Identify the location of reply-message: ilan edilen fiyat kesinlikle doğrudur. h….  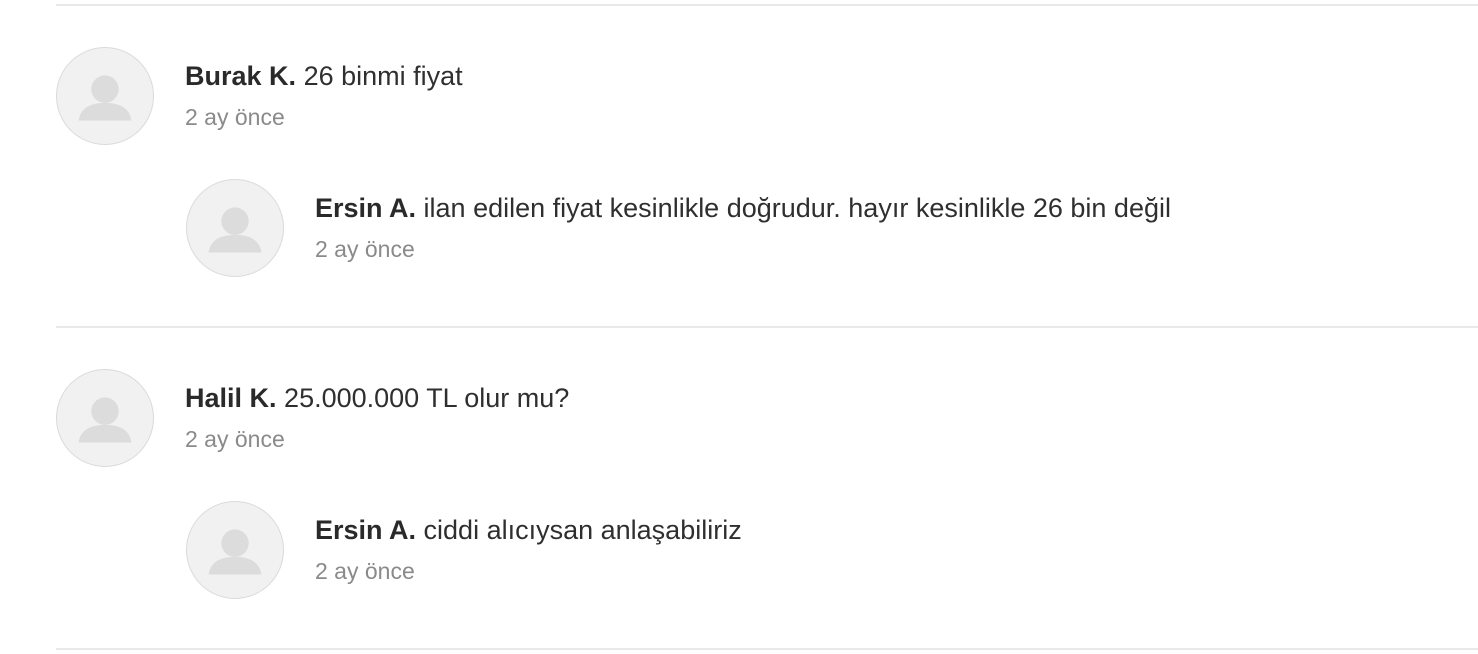
(797, 208).